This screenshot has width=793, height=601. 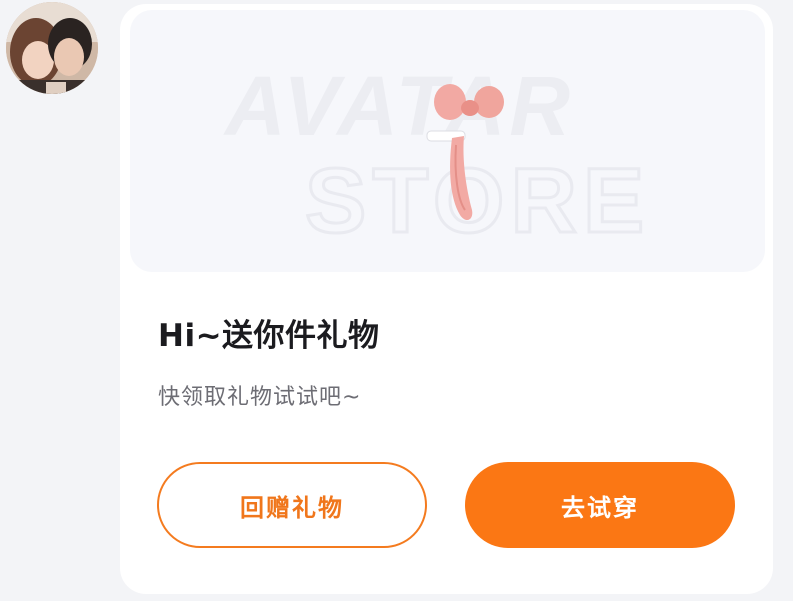 I want to click on gift-subtitle: 快领取礼物试试吧~, so click(x=260, y=397).